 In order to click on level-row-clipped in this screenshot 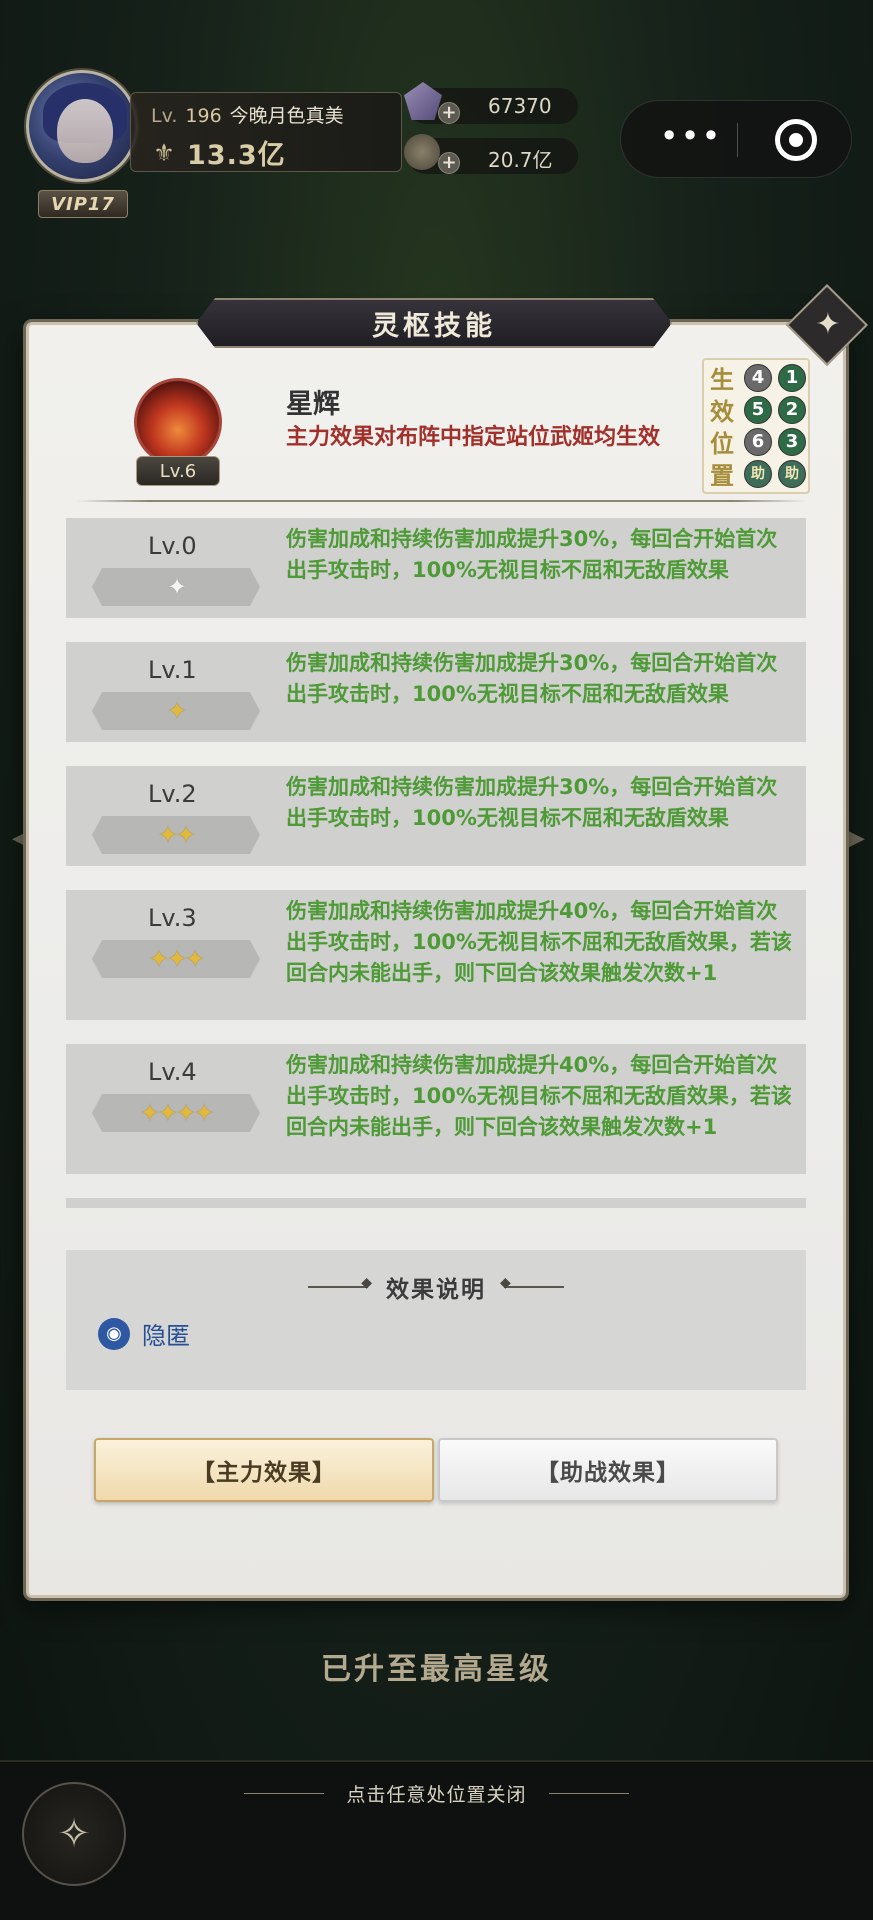, I will do `click(436, 1203)`.